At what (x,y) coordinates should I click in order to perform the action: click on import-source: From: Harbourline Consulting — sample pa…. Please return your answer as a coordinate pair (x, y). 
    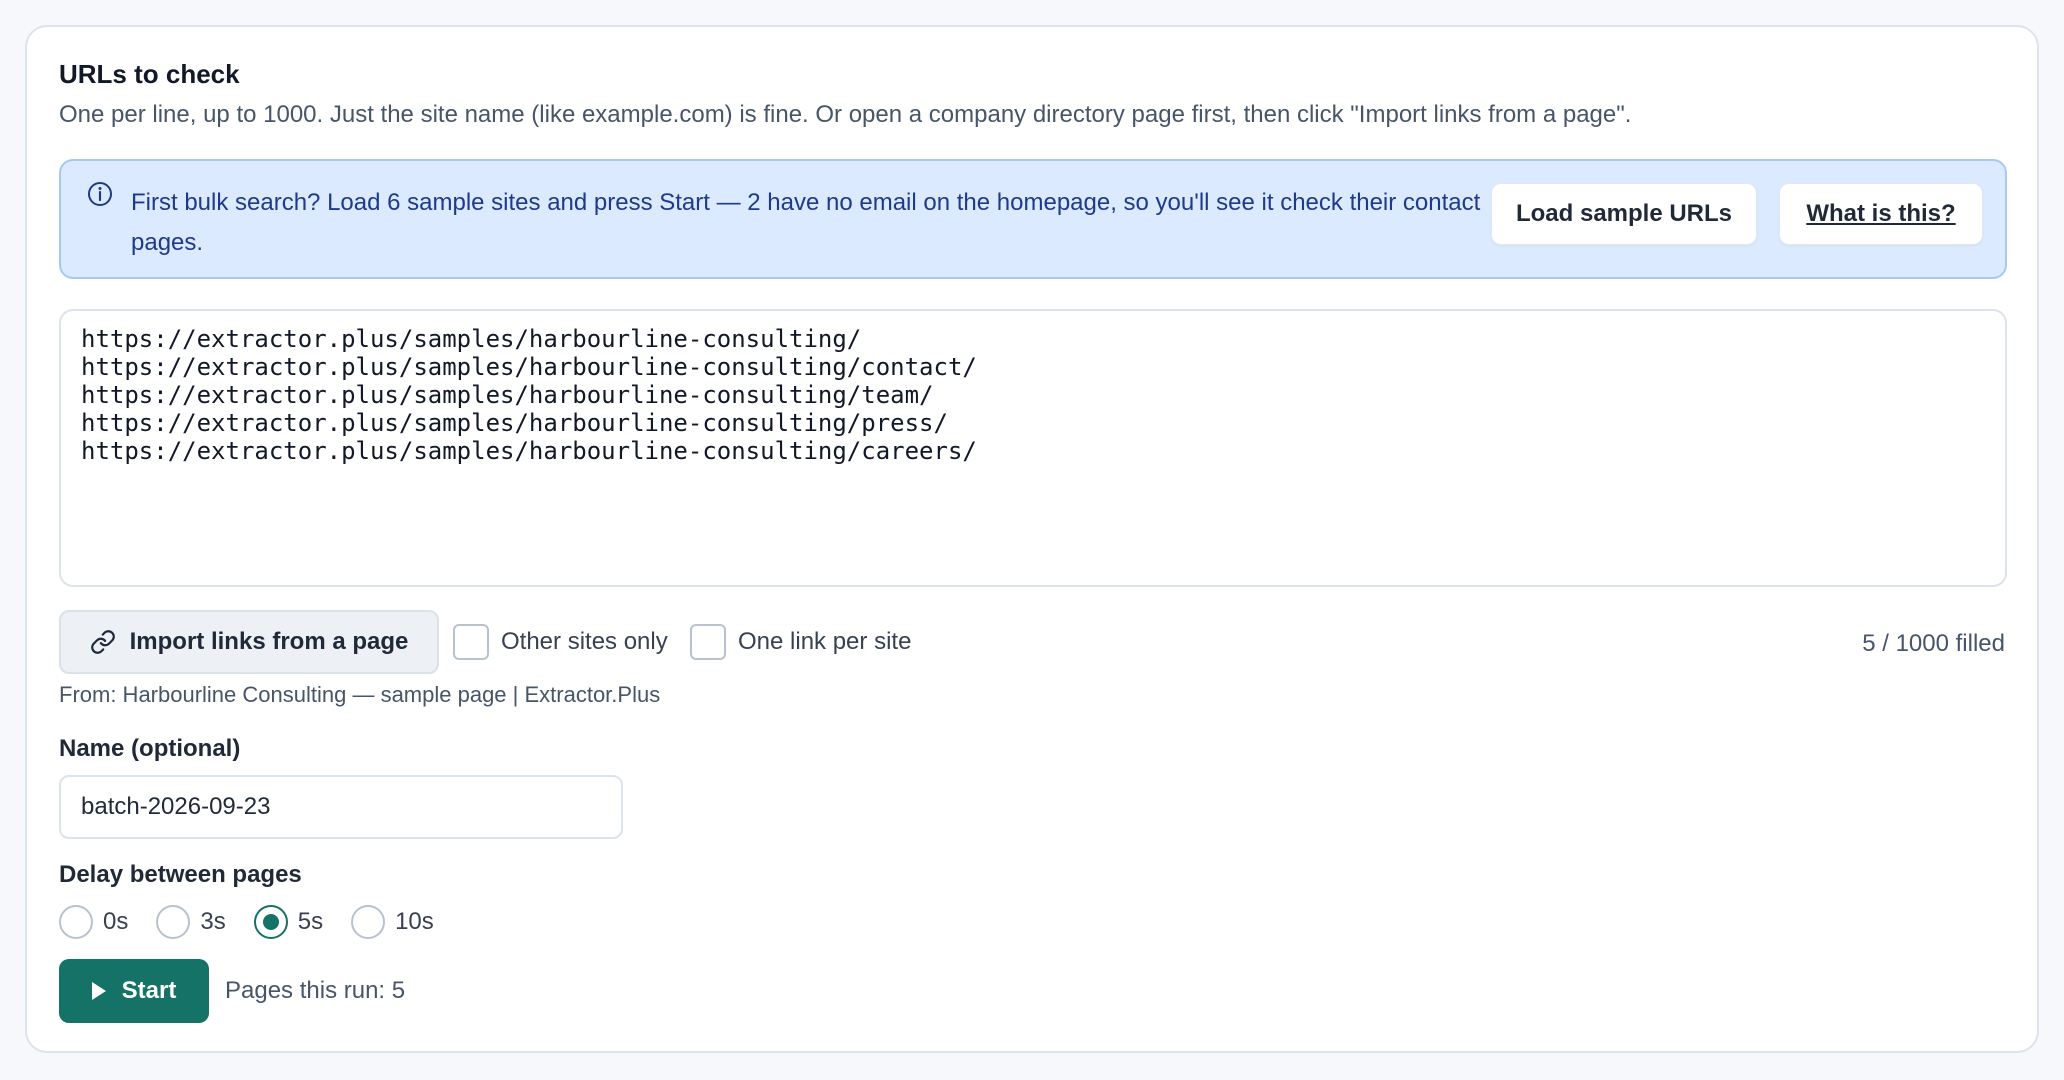
    Looking at the image, I should click on (360, 694).